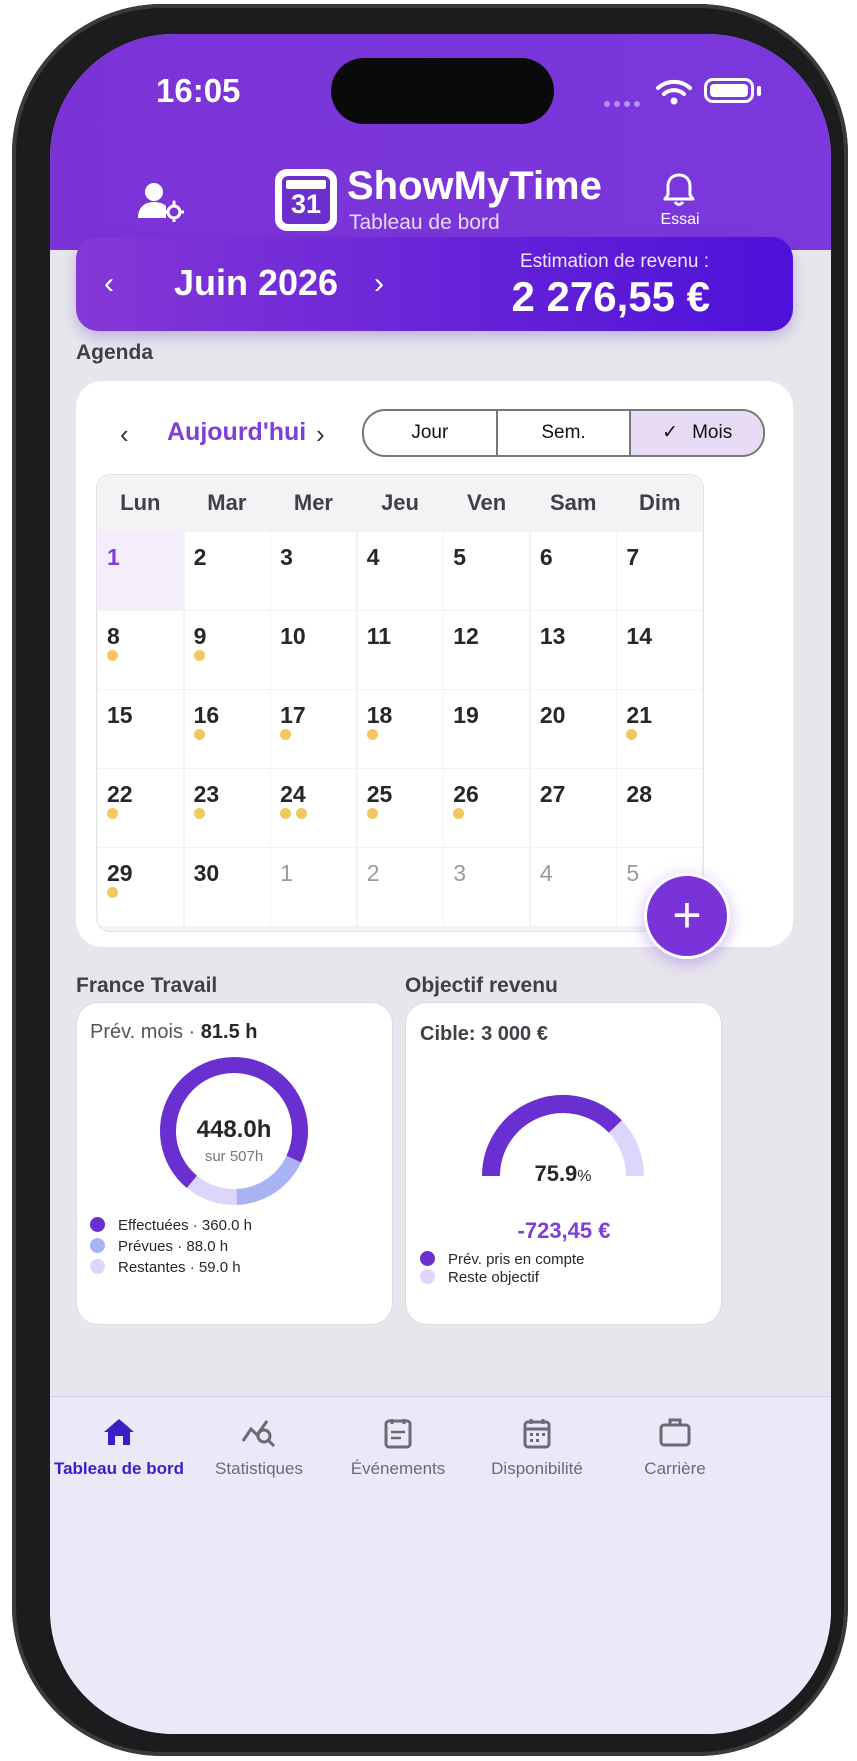 Image resolution: width=857 pixels, height=1761 pixels. I want to click on calendar-day-cell: 27, so click(573, 808).